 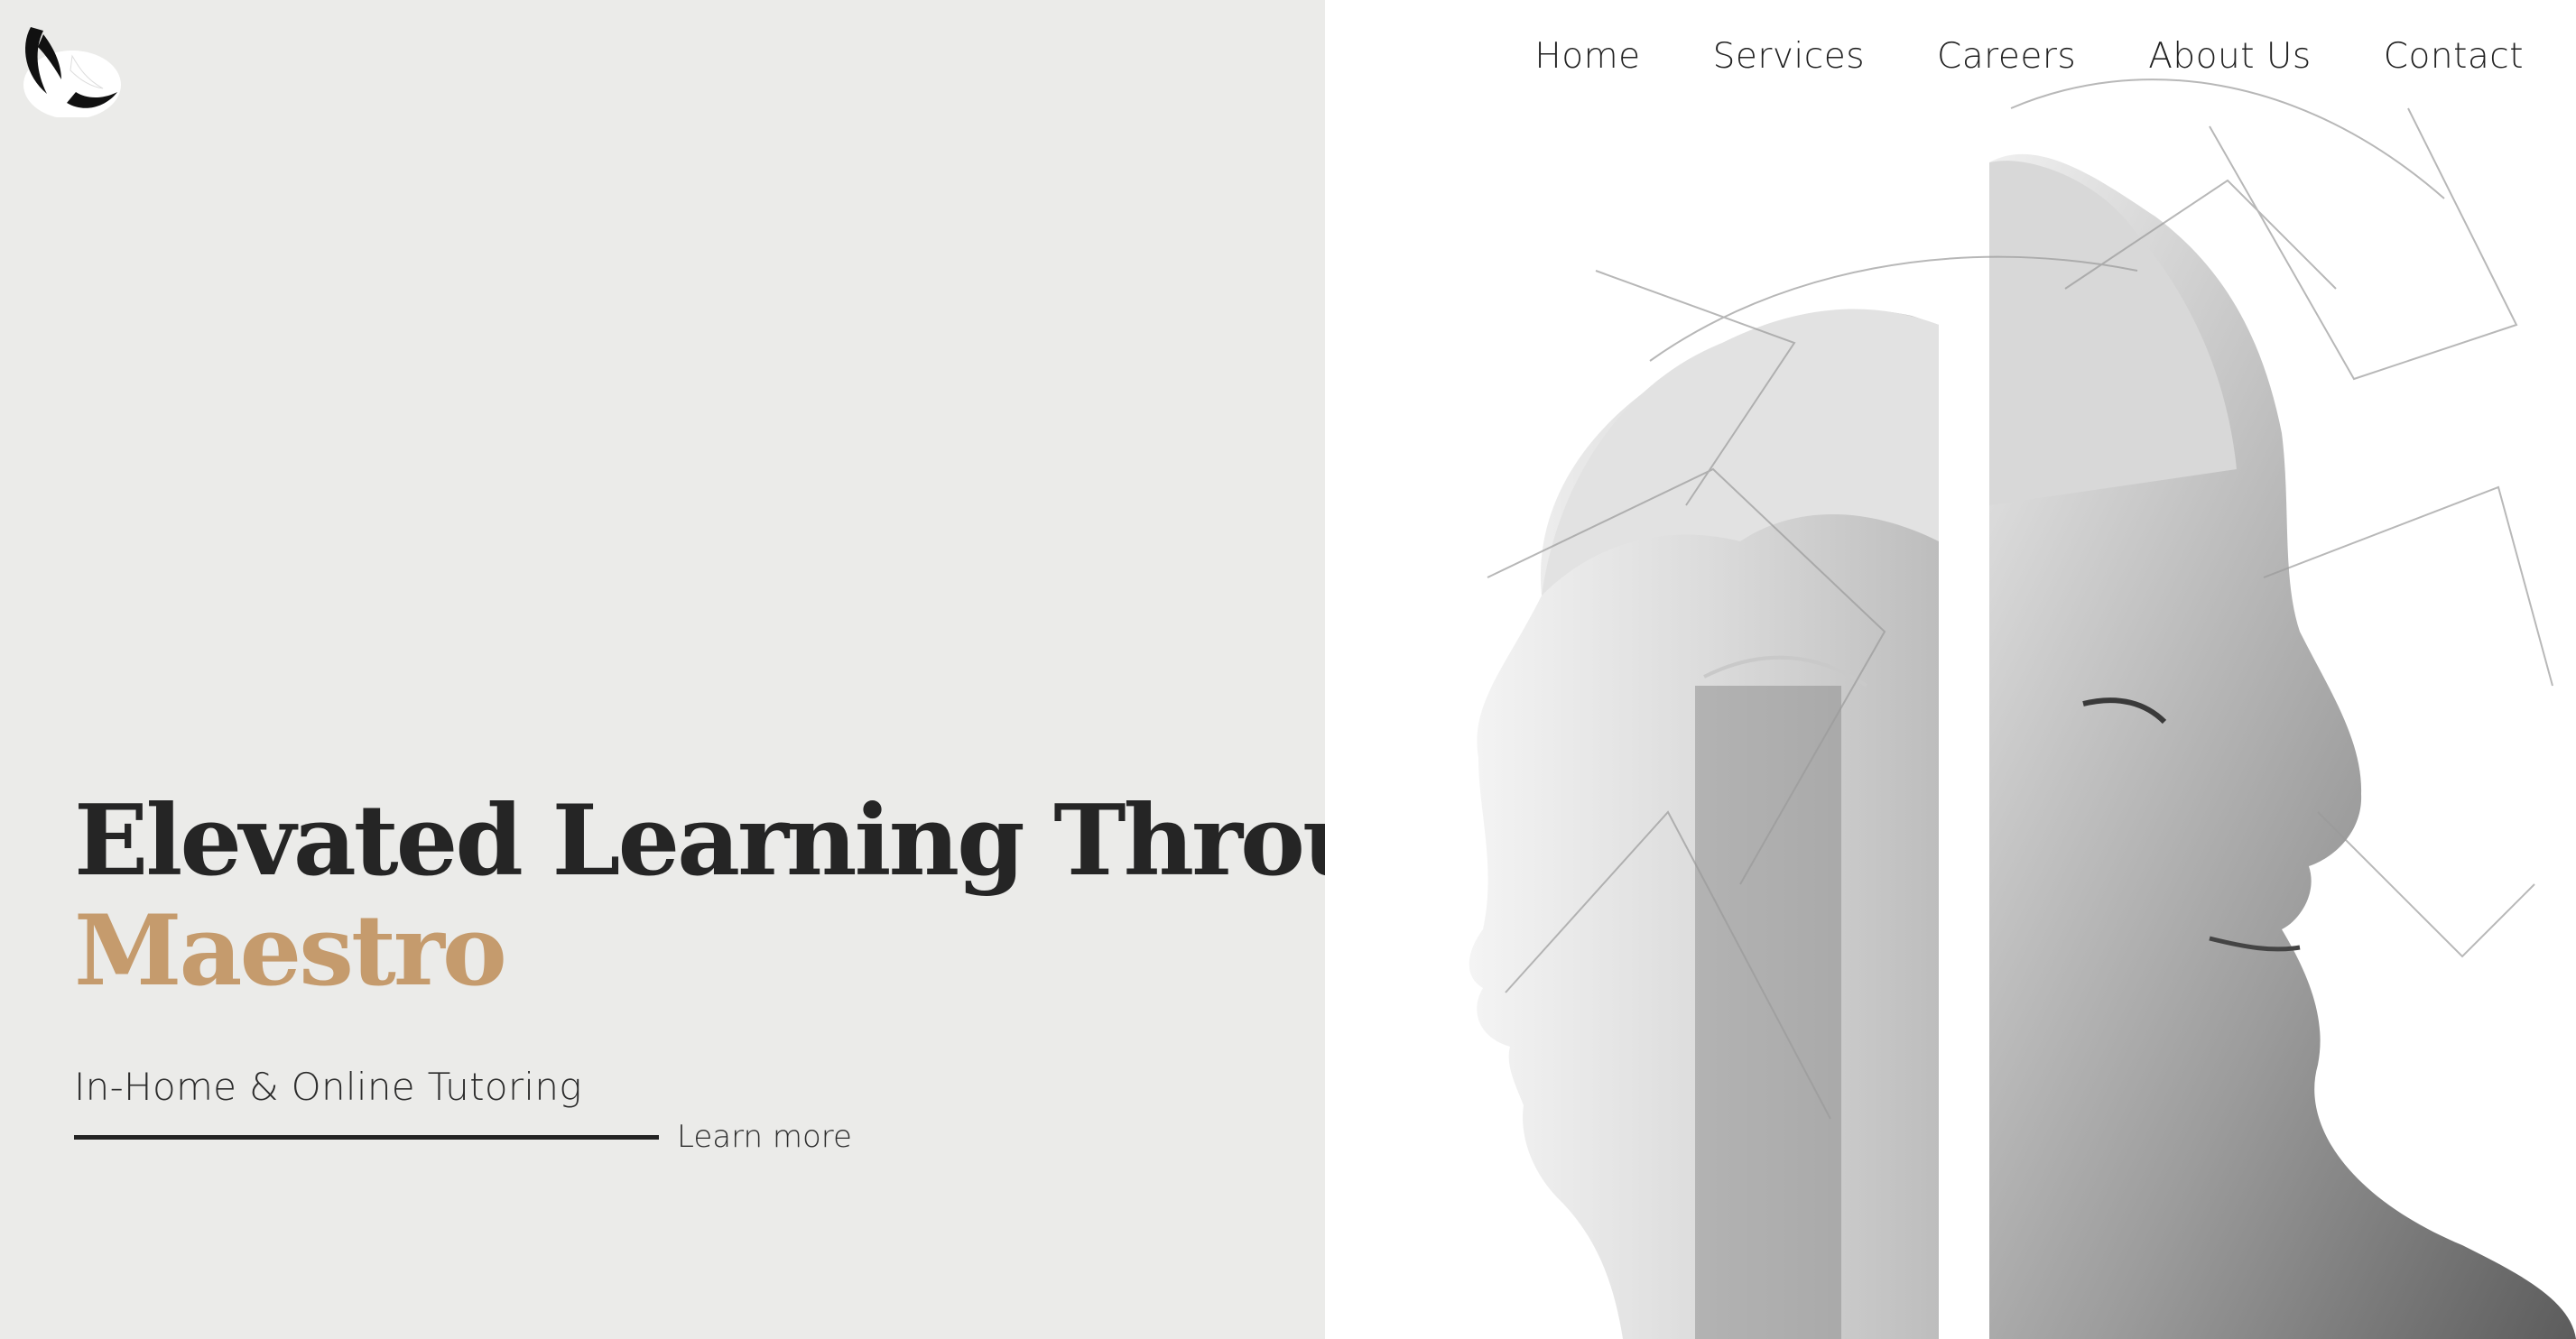 What do you see at coordinates (68, 68) in the screenshot?
I see `brand-logo-icon` at bounding box center [68, 68].